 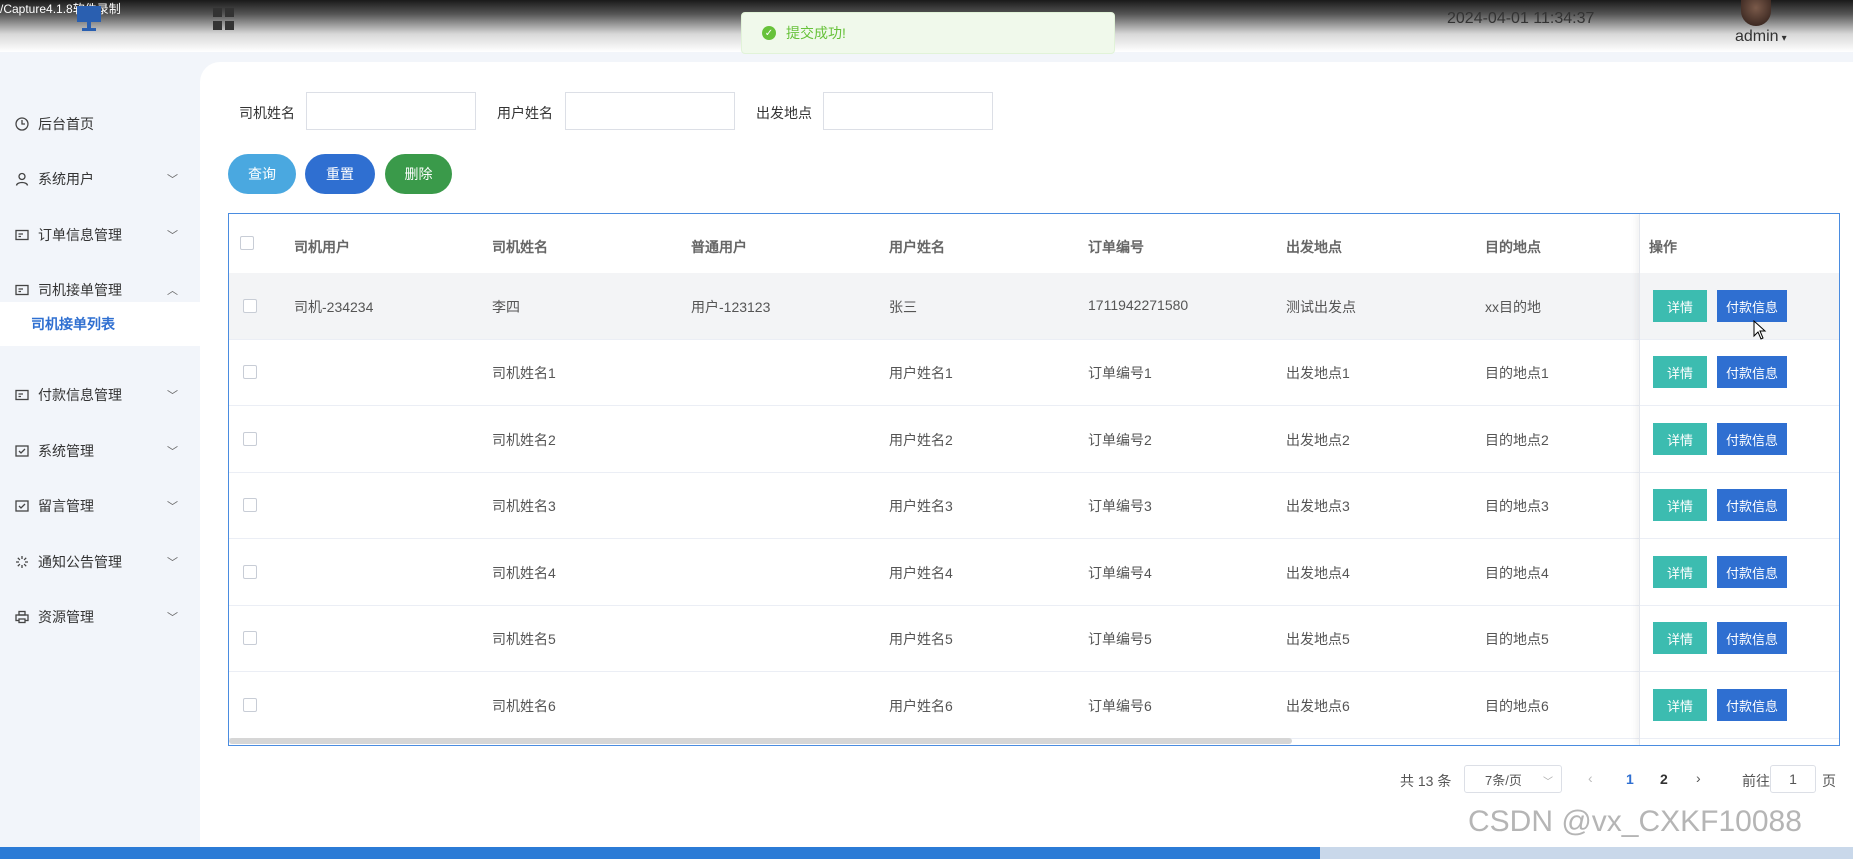 What do you see at coordinates (1034, 439) in the screenshot?
I see `table-row: 司机姓名2 用户姓名2 订单编号2 出发地点2 目的地点2` at bounding box center [1034, 439].